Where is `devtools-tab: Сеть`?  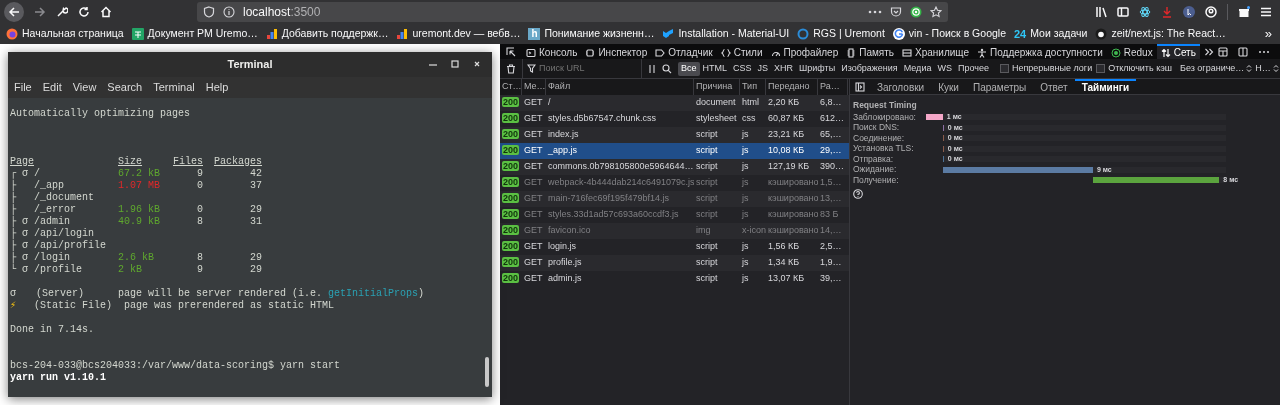 devtools-tab: Сеть is located at coordinates (1178, 51).